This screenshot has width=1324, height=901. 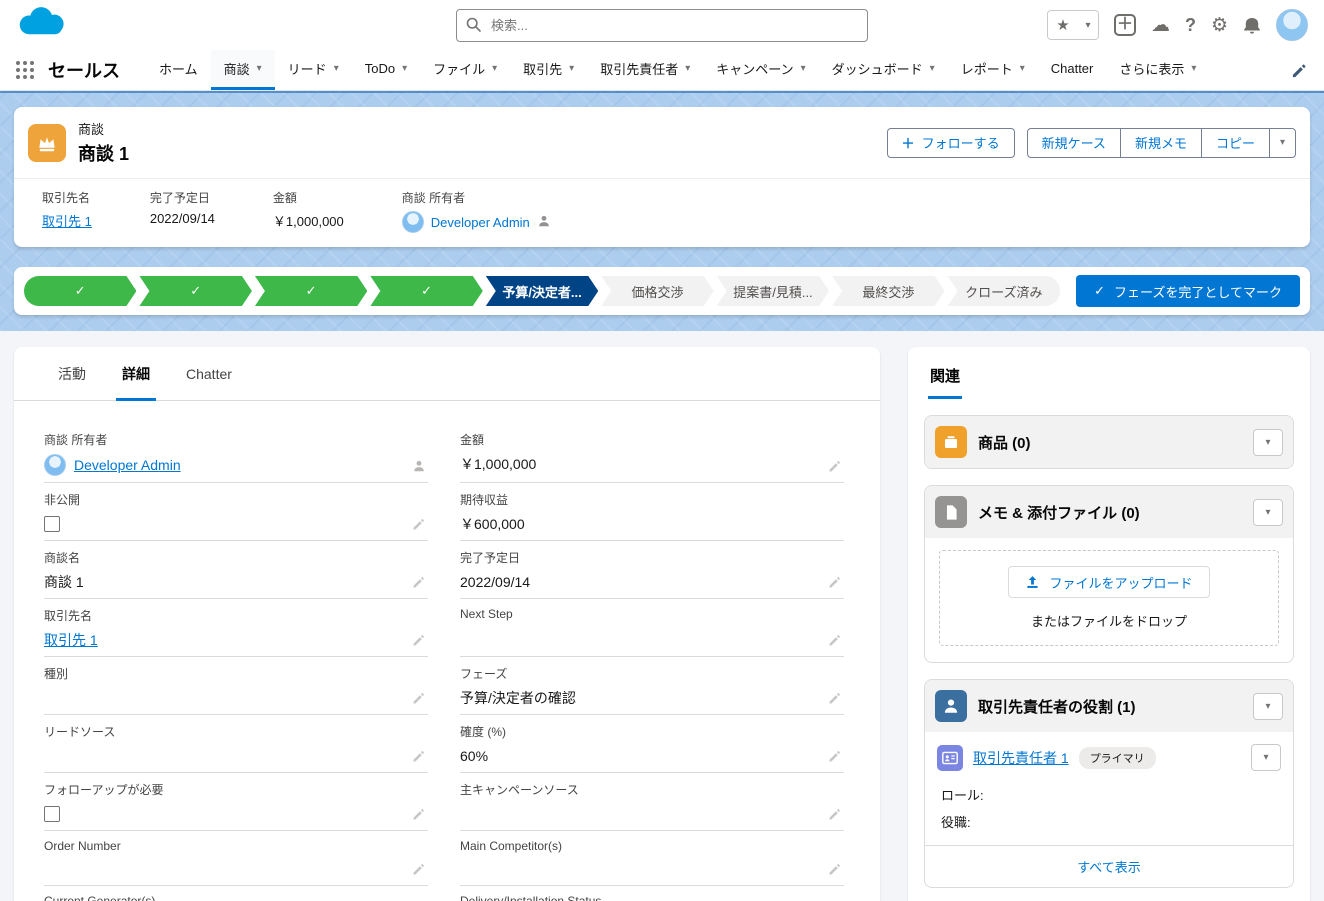 I want to click on path-stage-1: ✓, so click(x=80, y=291).